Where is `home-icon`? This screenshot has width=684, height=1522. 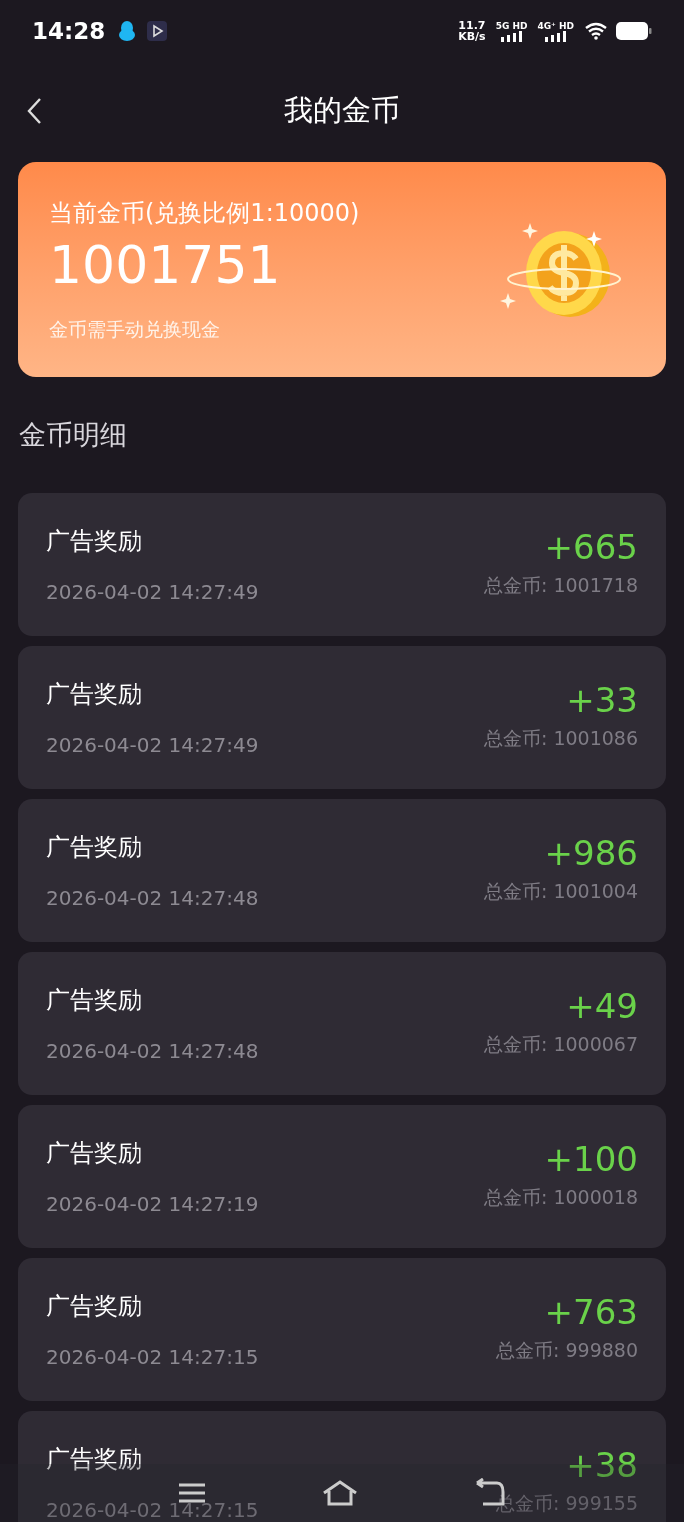 home-icon is located at coordinates (340, 1493).